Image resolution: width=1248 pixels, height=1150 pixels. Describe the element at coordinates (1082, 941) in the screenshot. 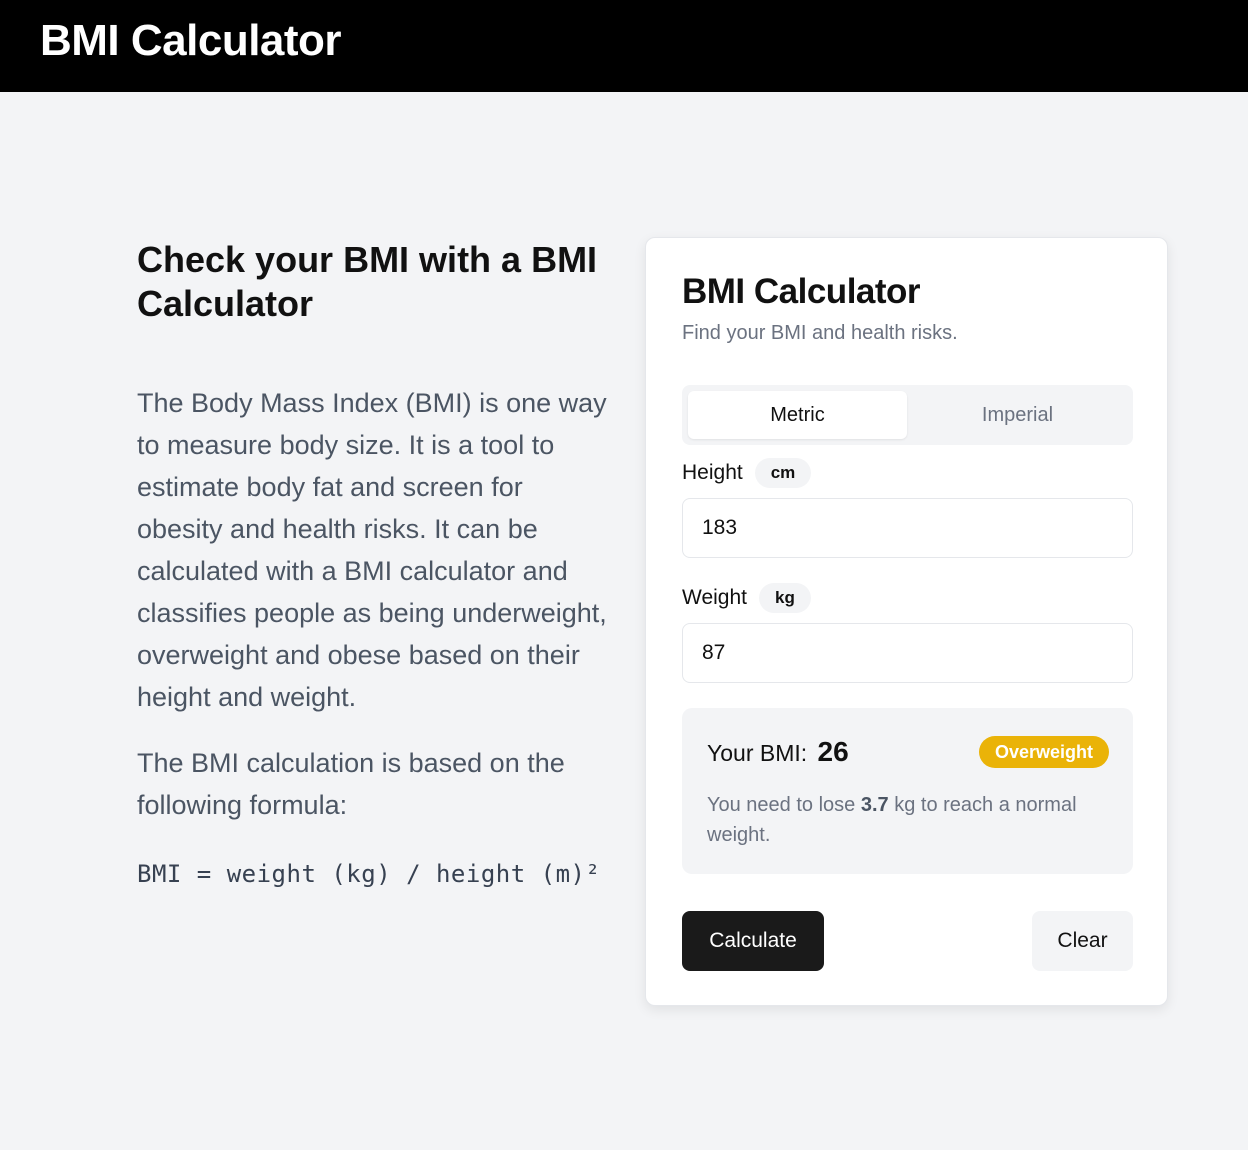

I see `clear-button: Clear` at that location.